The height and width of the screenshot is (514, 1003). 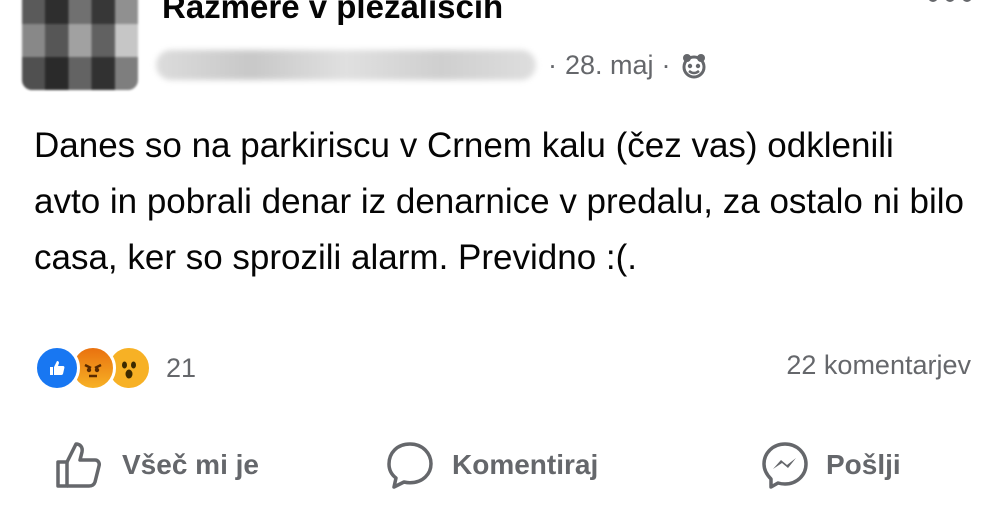 I want to click on comment-button-label: Komentiraj, so click(x=525, y=464).